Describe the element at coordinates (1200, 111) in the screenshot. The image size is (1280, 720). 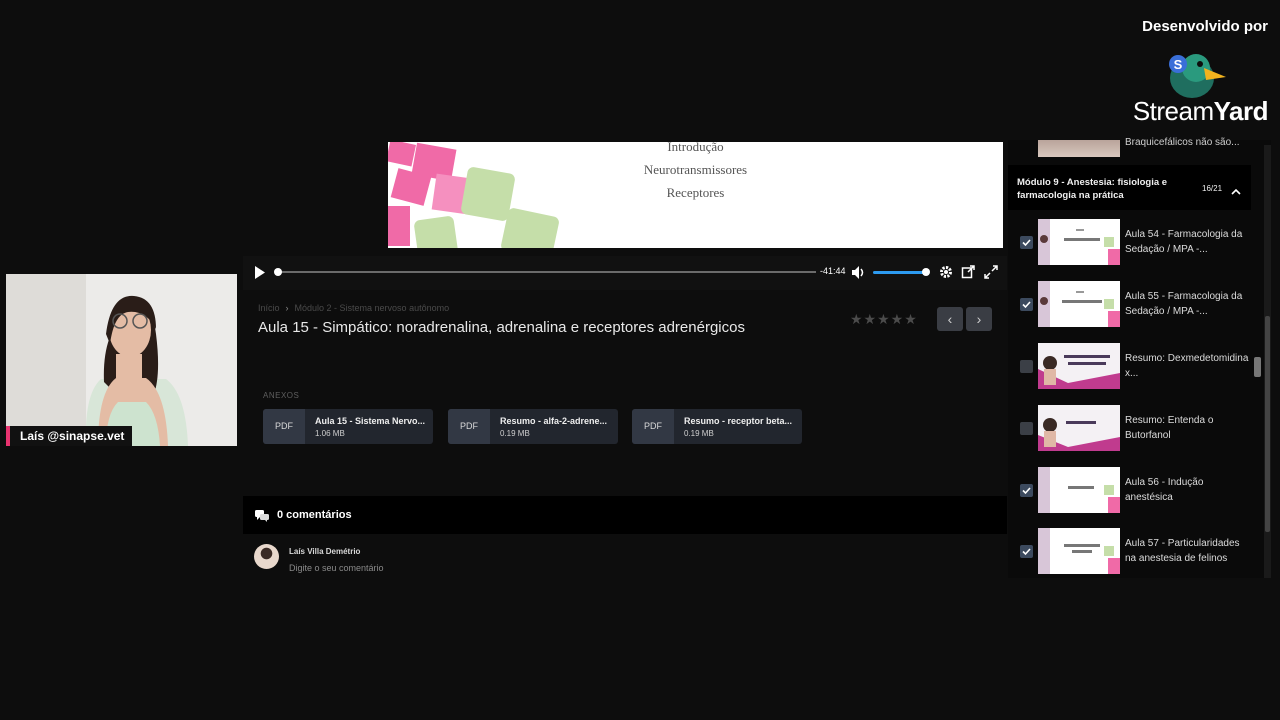
I see `brand-name: StreamYard` at that location.